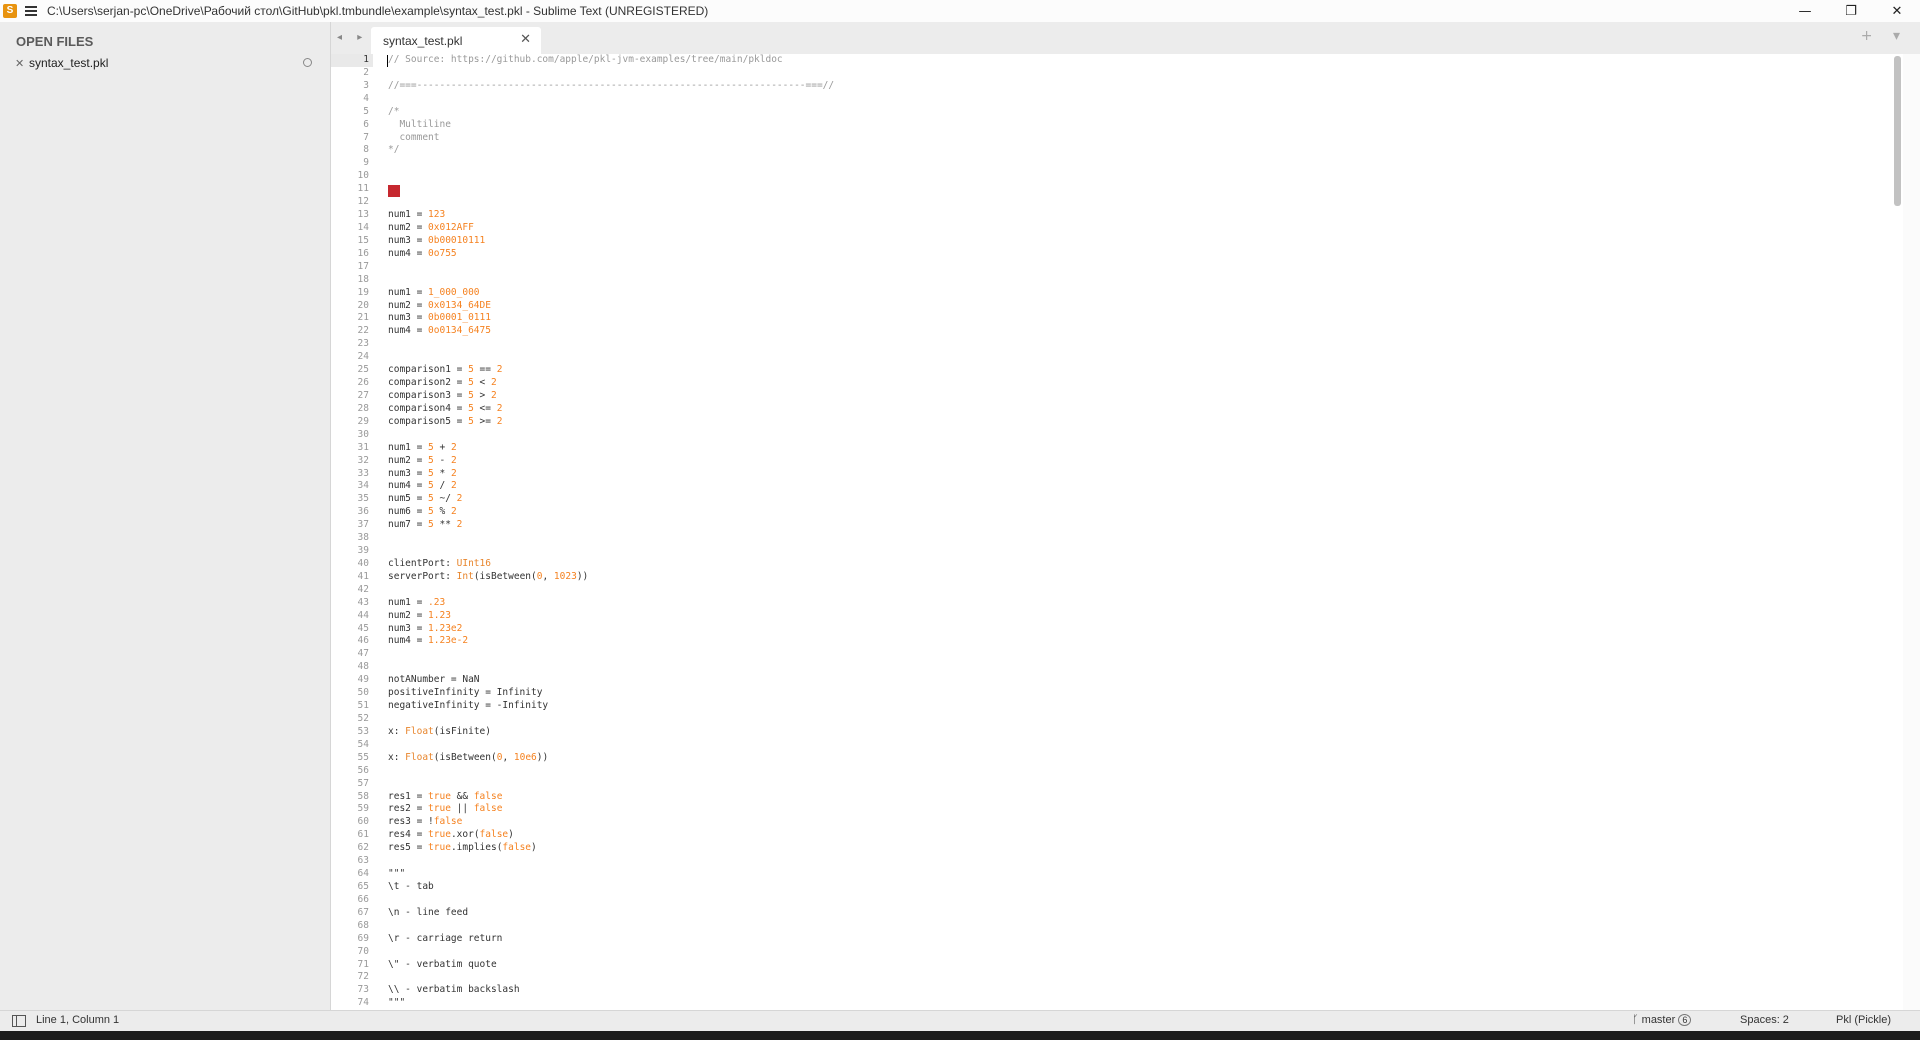 This screenshot has width=1920, height=1040. What do you see at coordinates (1073, 138) in the screenshot?
I see `code-line: comment` at bounding box center [1073, 138].